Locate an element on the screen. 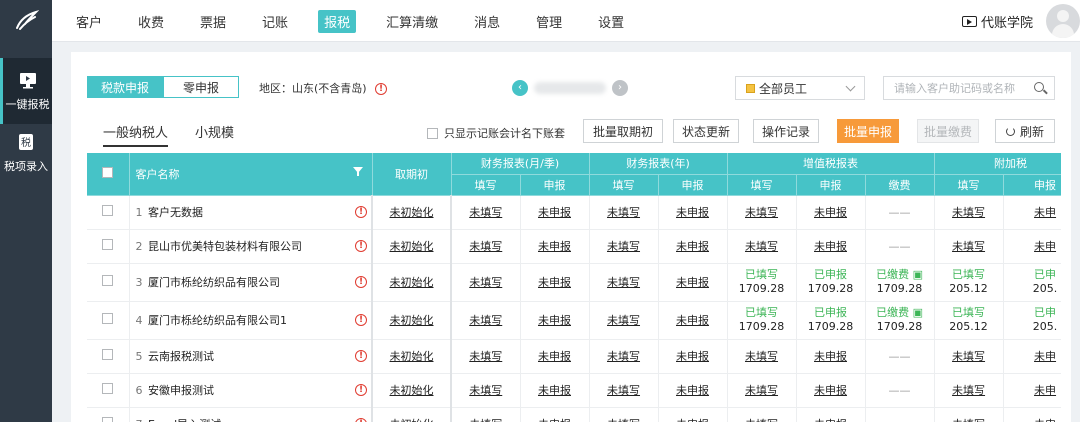  nav-item-bookkeeping: 记账 is located at coordinates (275, 21).